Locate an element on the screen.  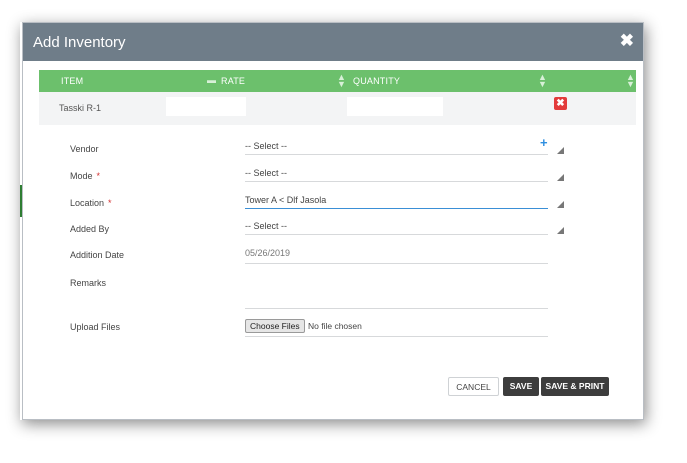
column-header-quantity: QUANTITY is located at coordinates (376, 81).